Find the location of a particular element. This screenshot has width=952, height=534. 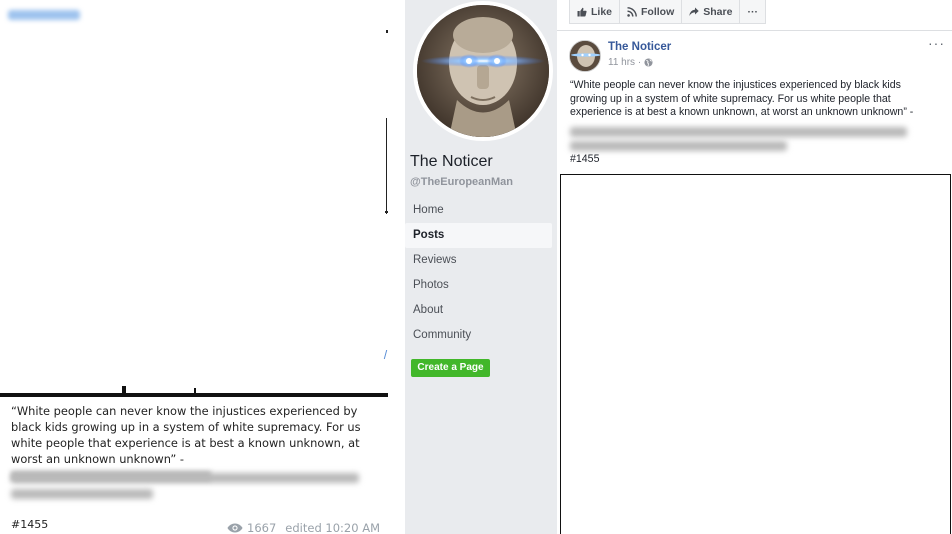

bust-portrait-image is located at coordinates (483, 71).